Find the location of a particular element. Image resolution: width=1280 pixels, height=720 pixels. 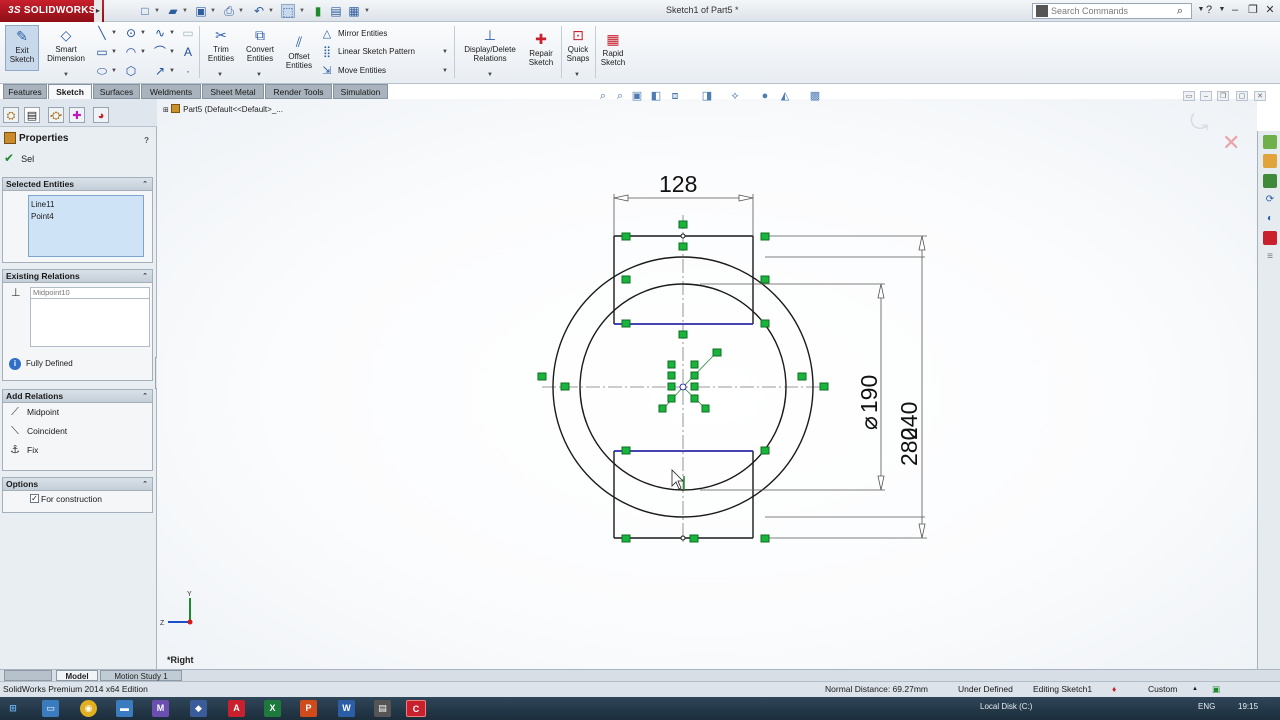

diameter-symbol: ⌀ is located at coordinates (869, 423).